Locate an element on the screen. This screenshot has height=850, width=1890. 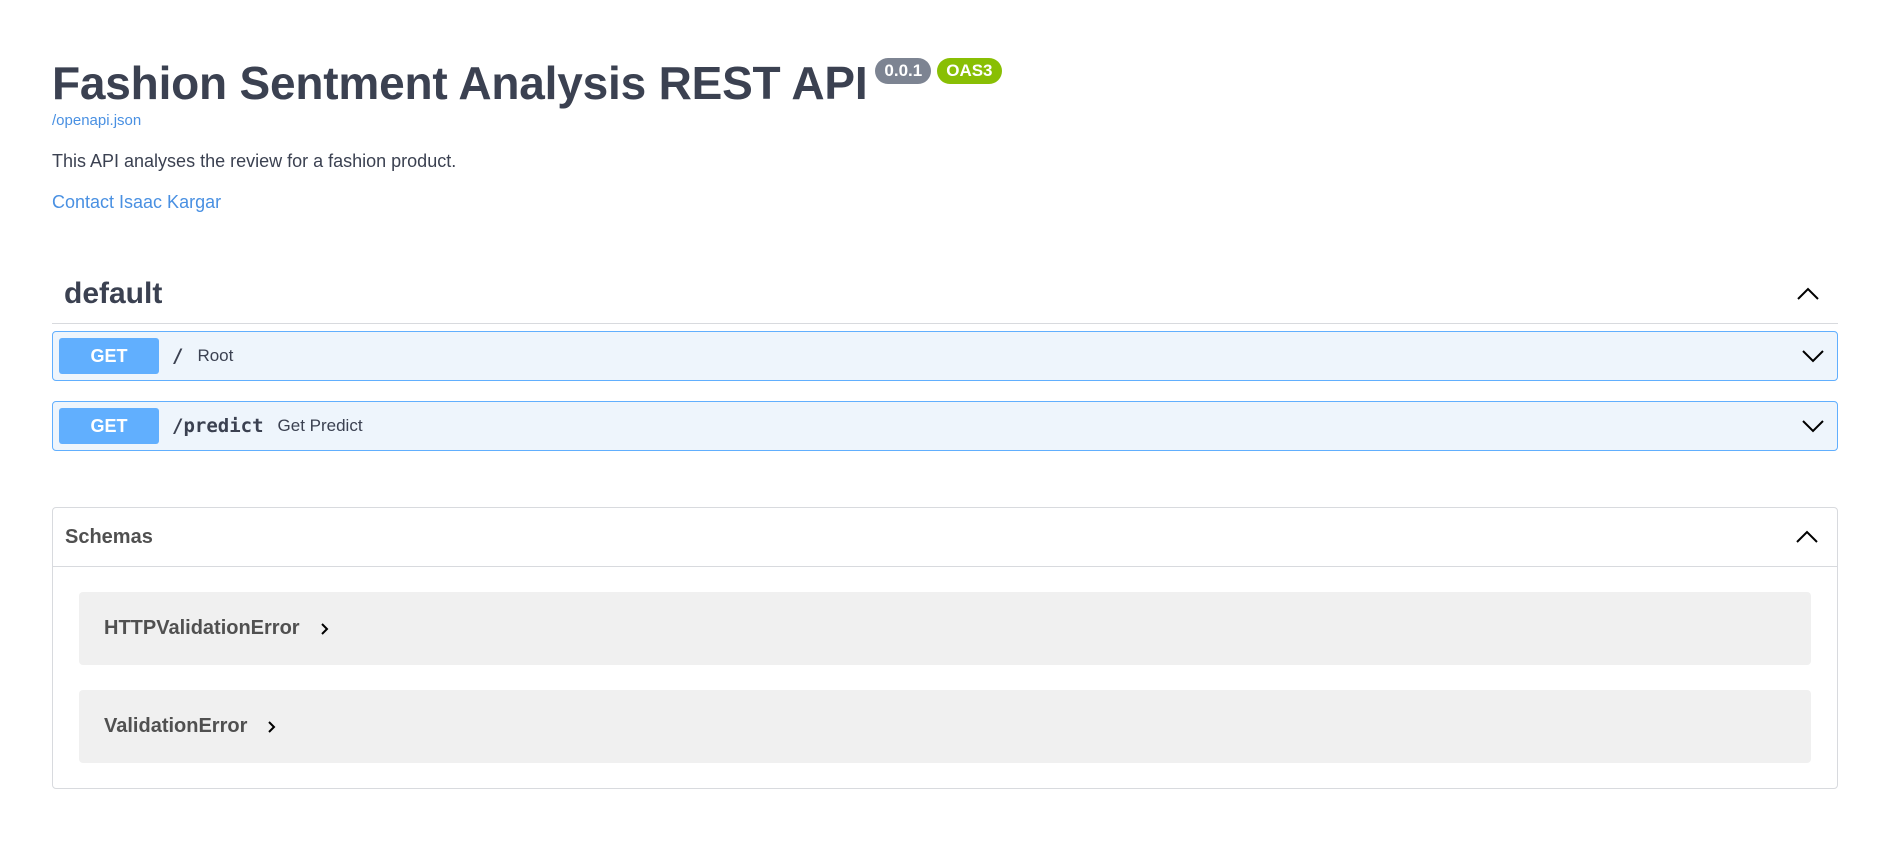
schemas-title: Schemas is located at coordinates (109, 536).